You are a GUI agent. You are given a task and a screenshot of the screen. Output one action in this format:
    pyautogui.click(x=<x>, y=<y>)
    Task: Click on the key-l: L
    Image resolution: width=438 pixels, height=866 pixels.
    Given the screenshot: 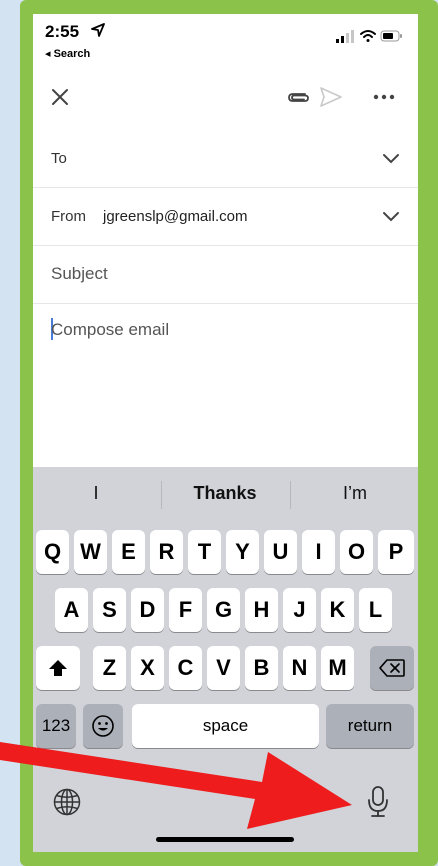 What is the action you would take?
    pyautogui.click(x=375, y=610)
    